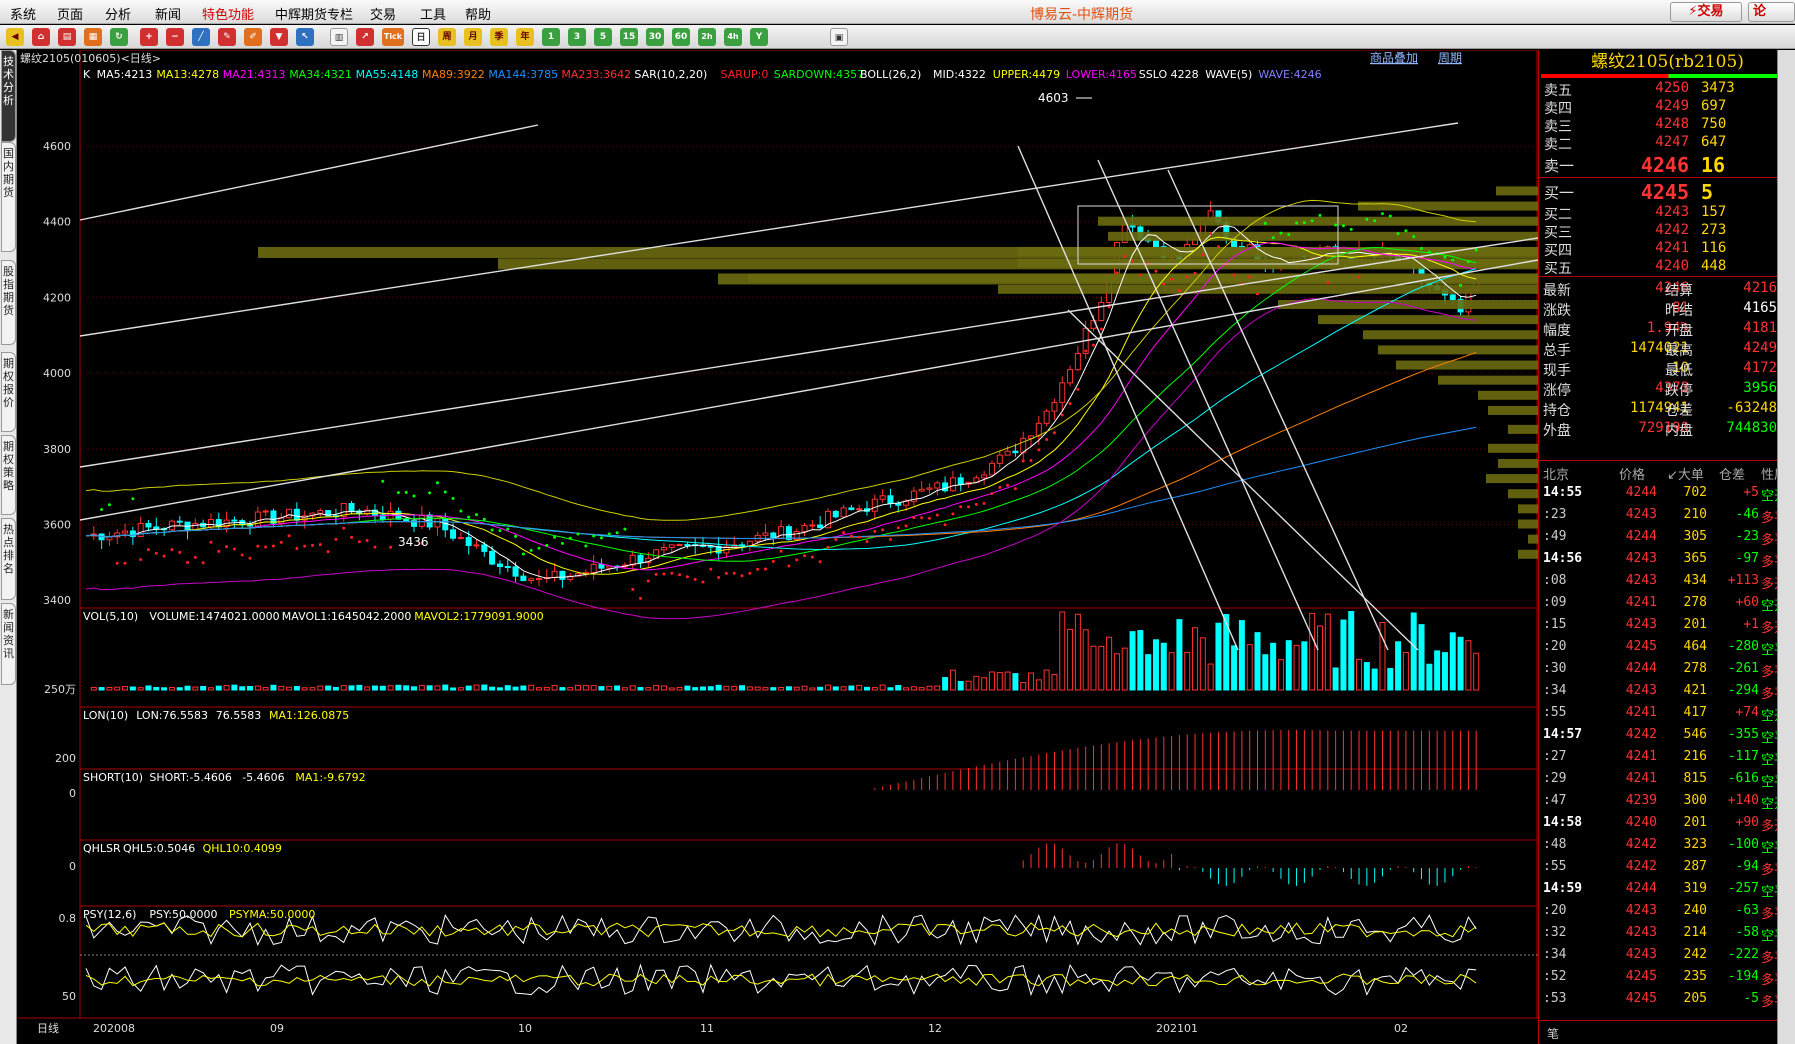 The width and height of the screenshot is (1795, 1044). I want to click on period-15m-button: 15, so click(629, 37).